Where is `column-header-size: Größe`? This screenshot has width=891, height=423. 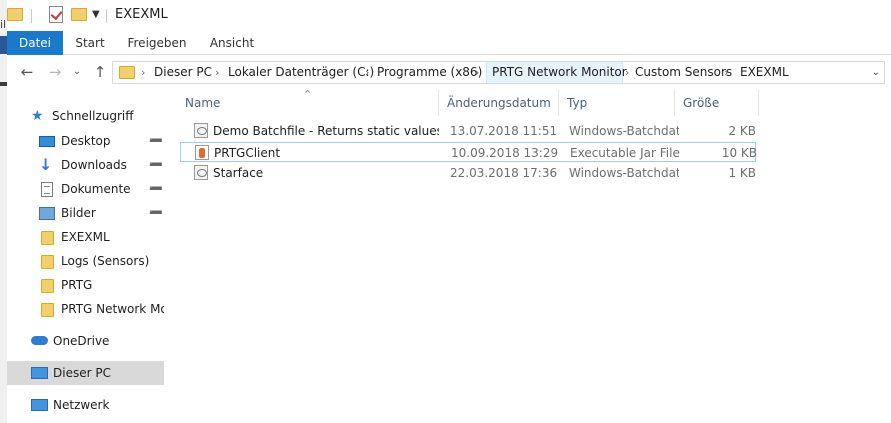
column-header-size: Größe is located at coordinates (717, 103).